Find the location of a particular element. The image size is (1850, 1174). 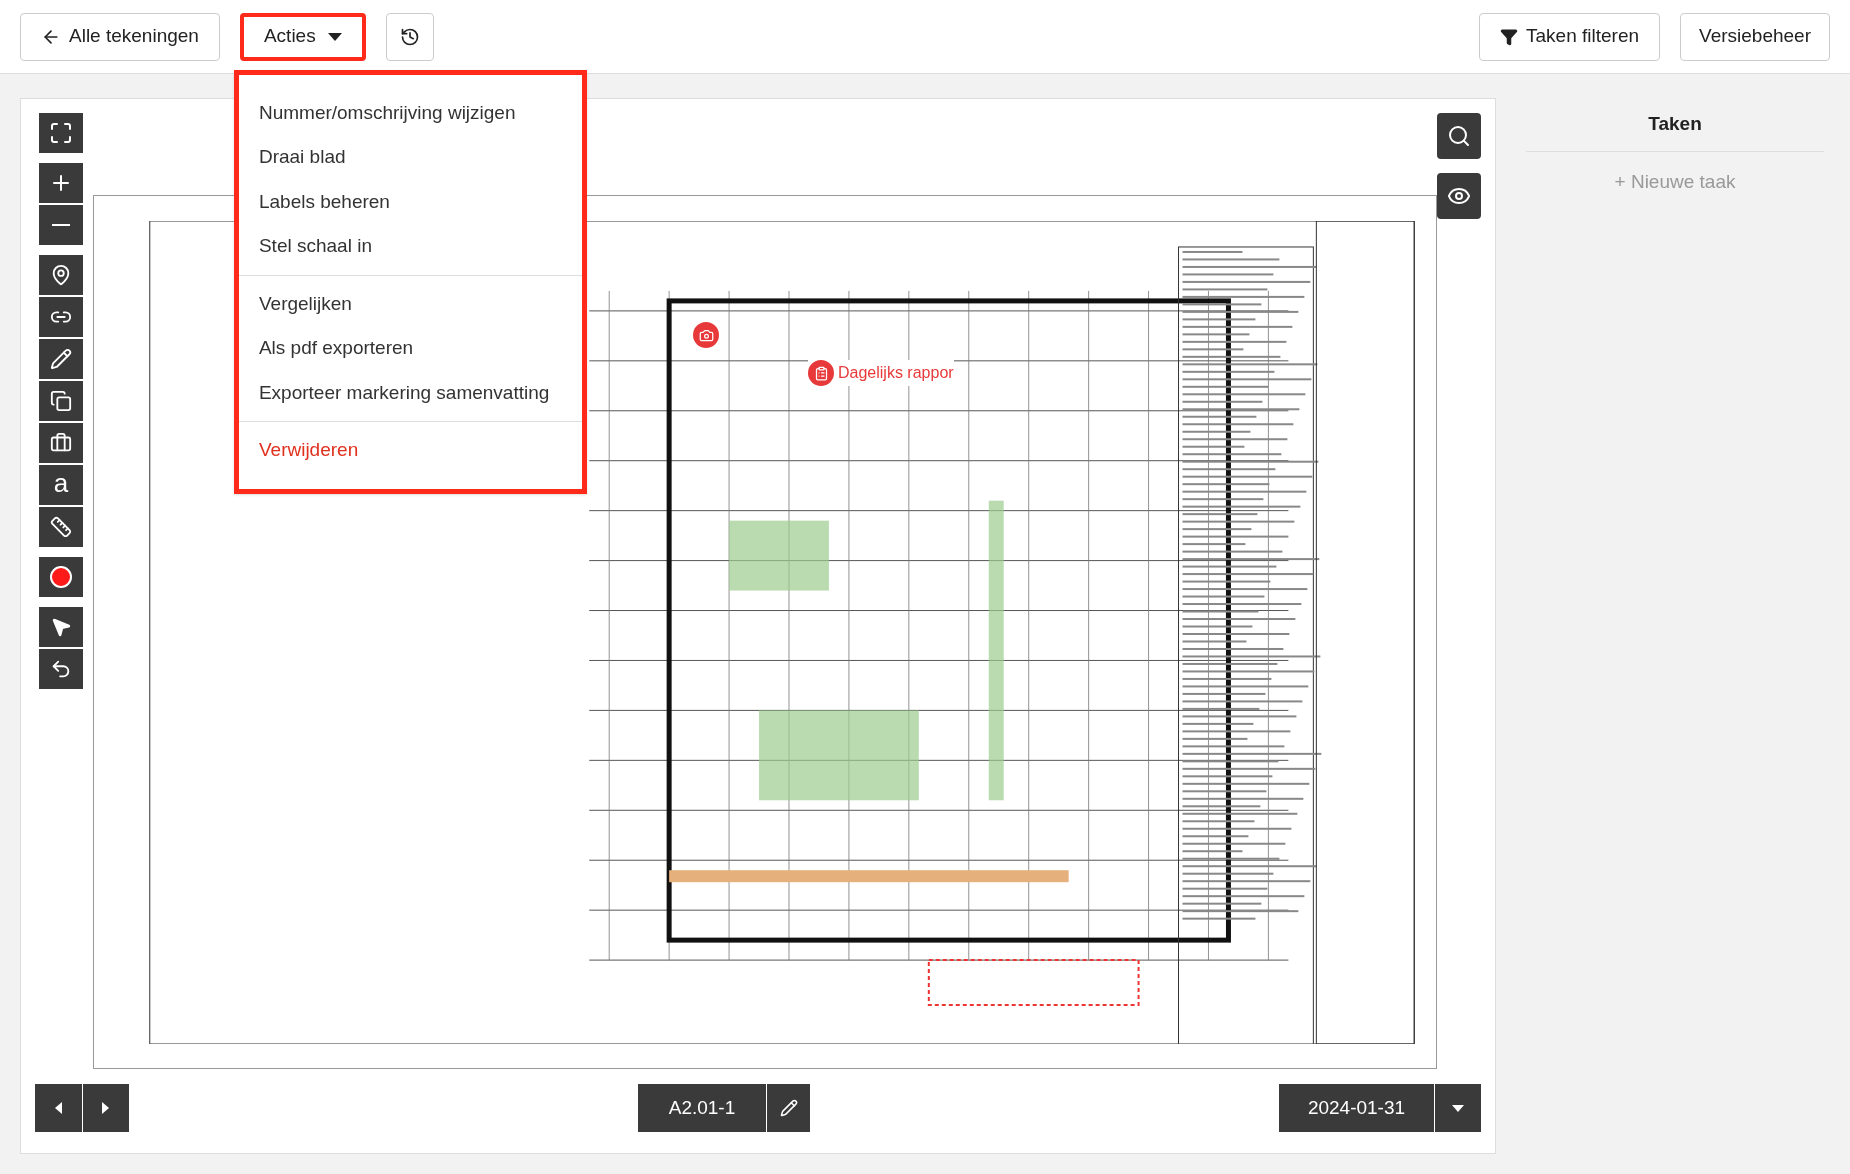

next-sheet-button is located at coordinates (105, 1108).